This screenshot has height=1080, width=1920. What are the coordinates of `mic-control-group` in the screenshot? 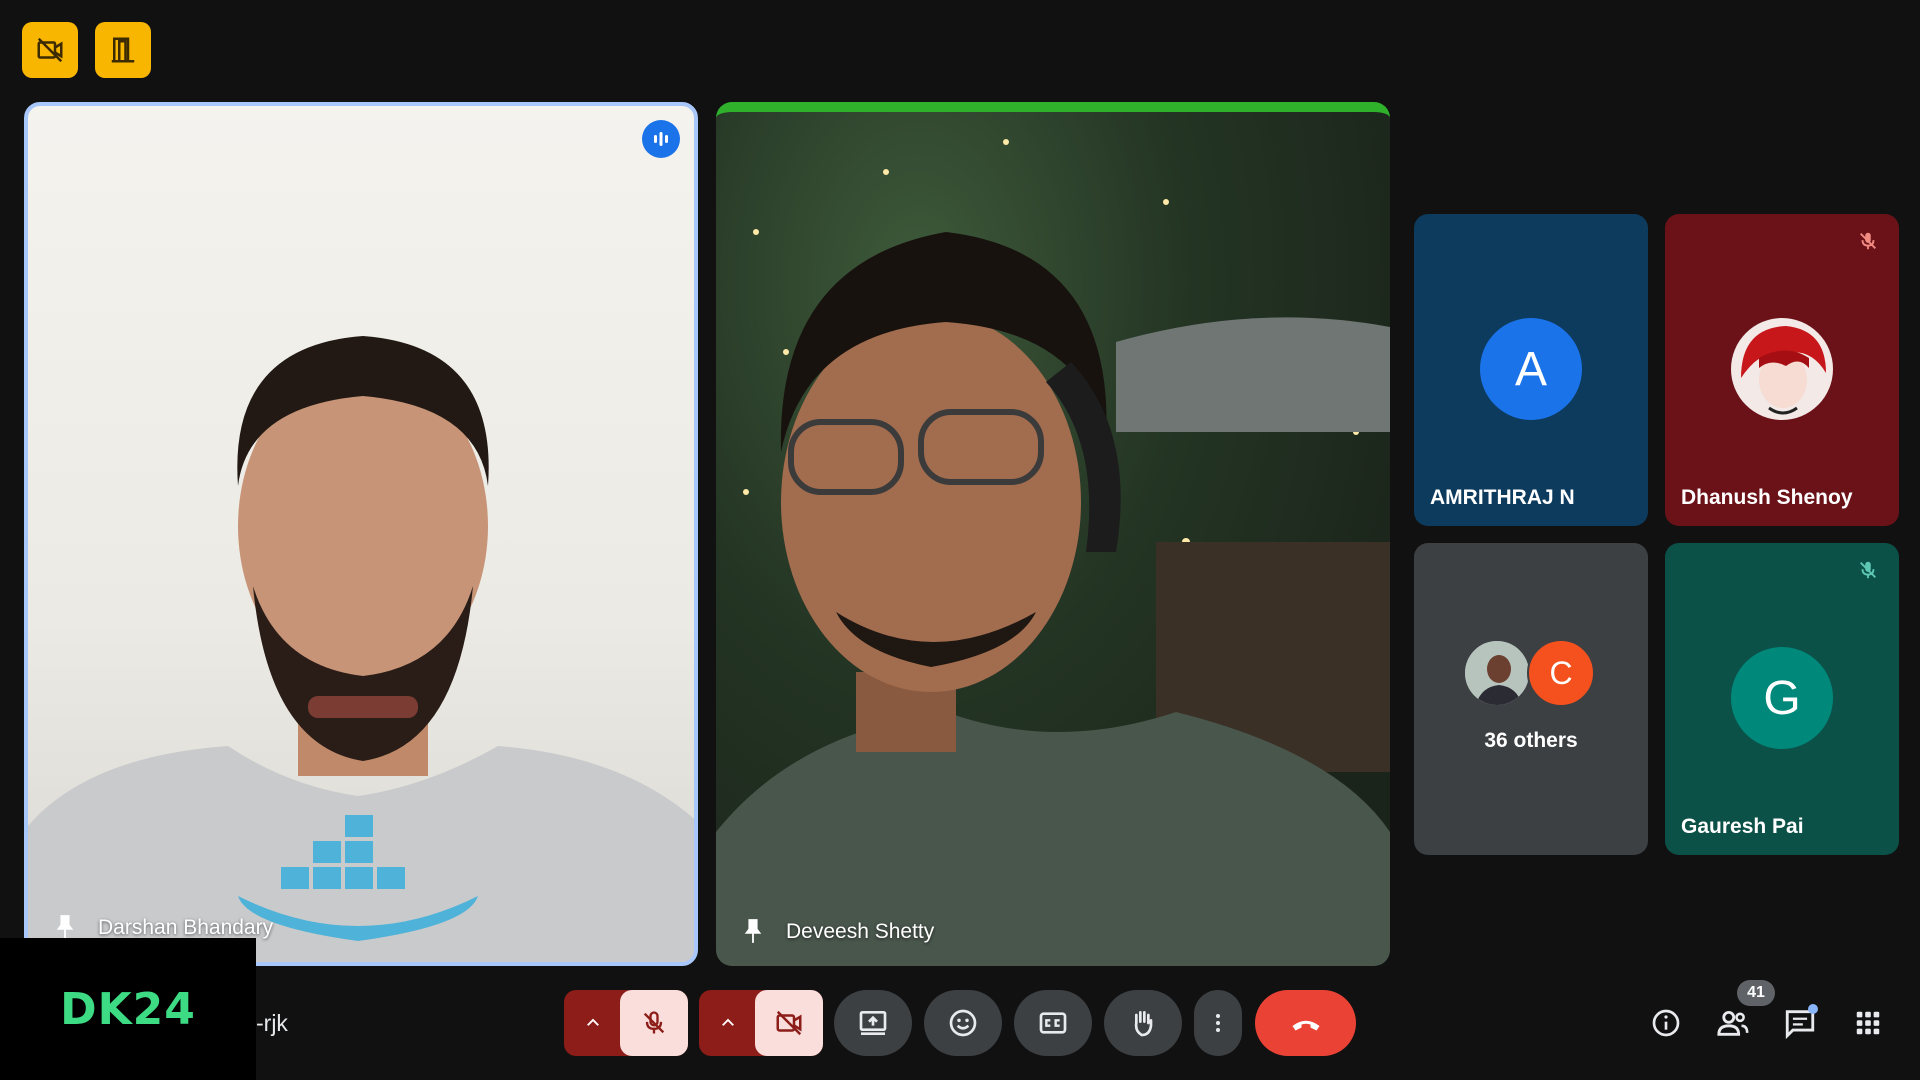 It's located at (626, 1023).